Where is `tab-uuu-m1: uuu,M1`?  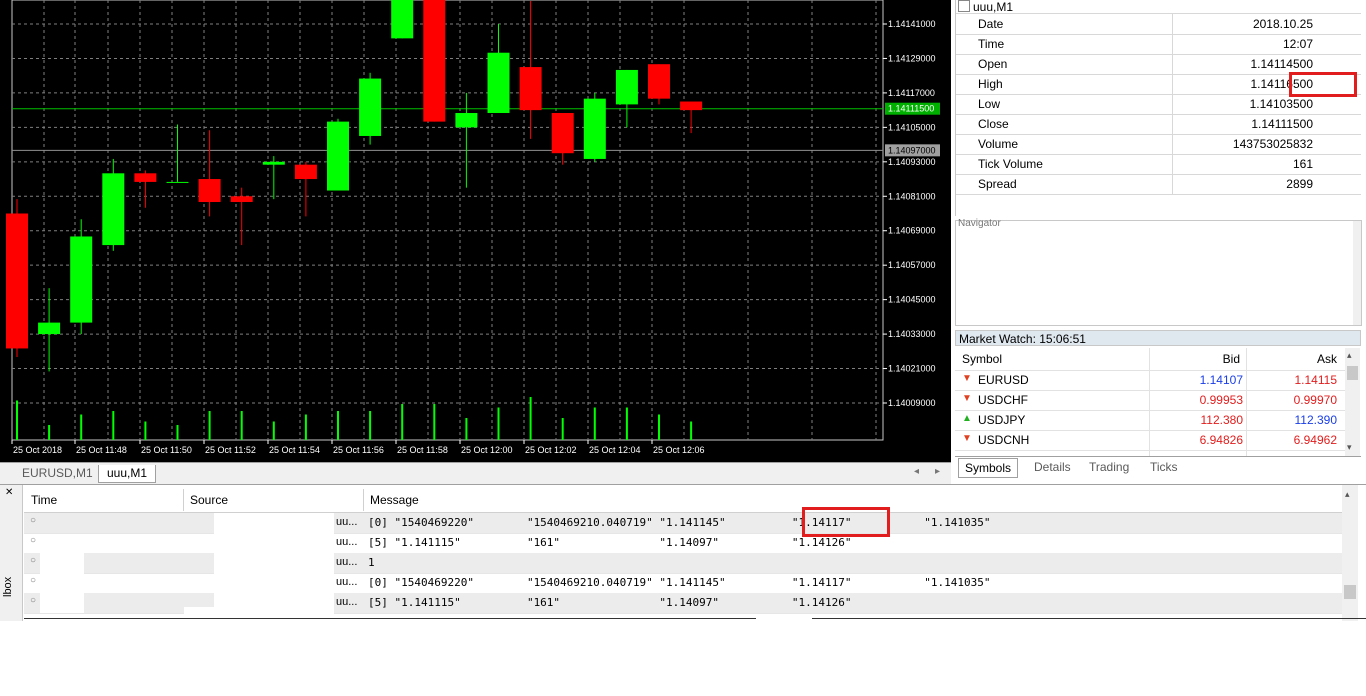 tab-uuu-m1: uuu,M1 is located at coordinates (127, 474).